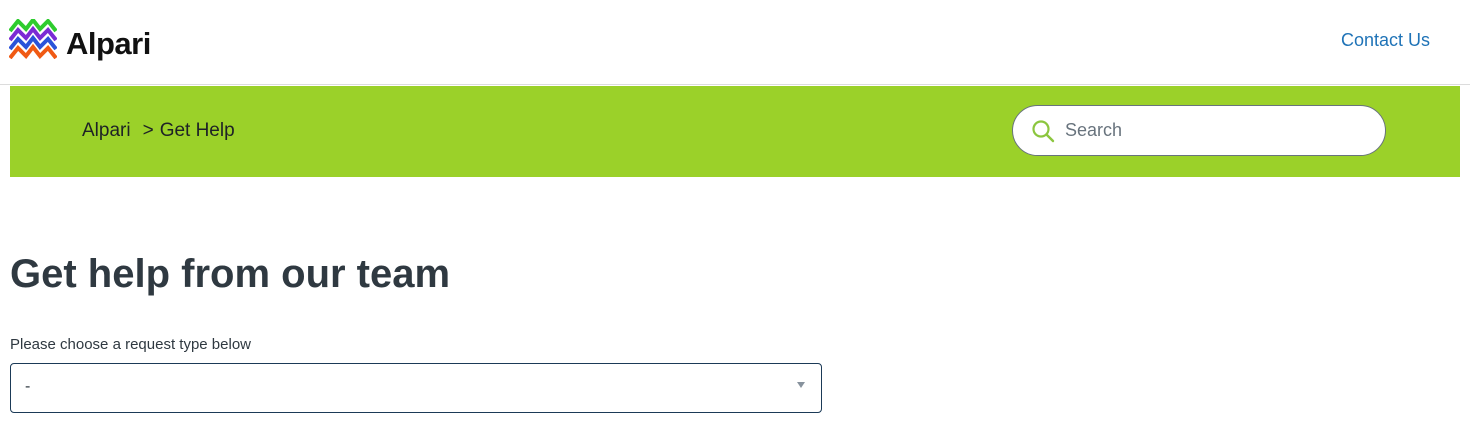 This screenshot has width=1470, height=441. Describe the element at coordinates (1385, 40) in the screenshot. I see `contact-us-link: Contact Us` at that location.